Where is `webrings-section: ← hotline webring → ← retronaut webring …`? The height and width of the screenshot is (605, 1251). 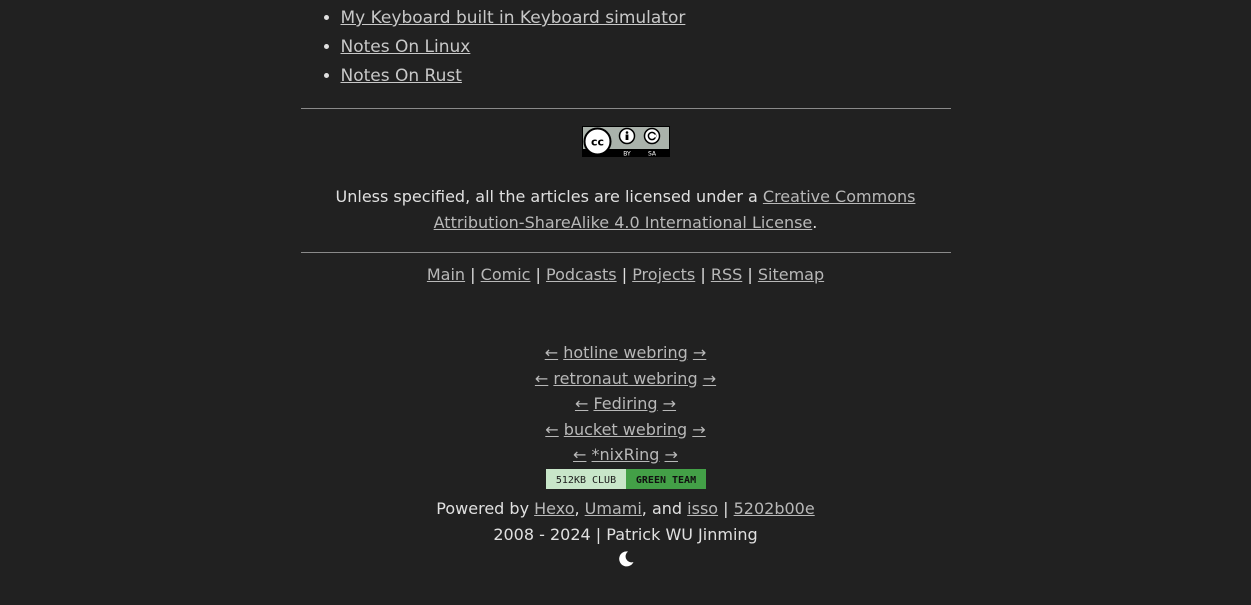
webrings-section: ← hotline webring → ← retronaut webring … is located at coordinates (626, 415).